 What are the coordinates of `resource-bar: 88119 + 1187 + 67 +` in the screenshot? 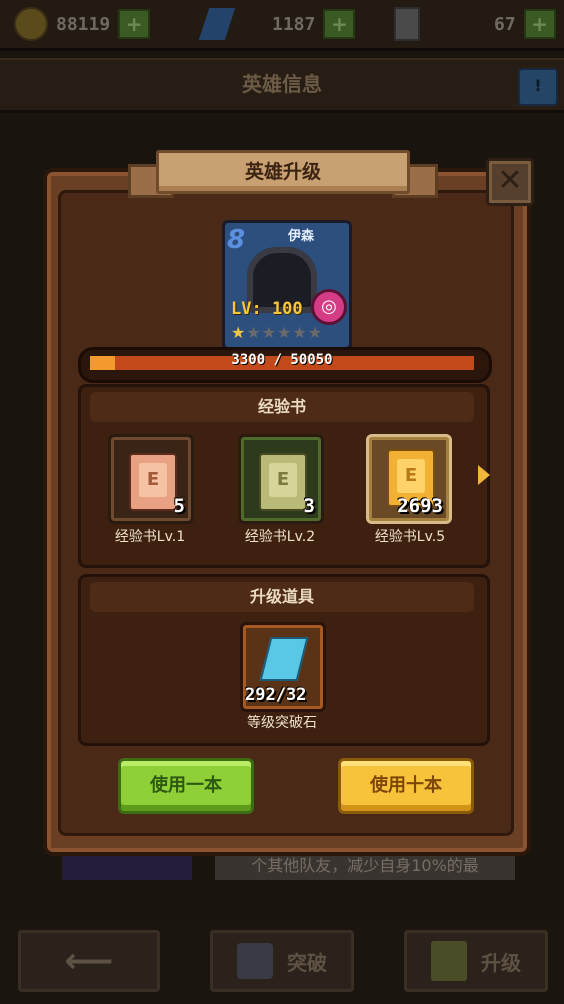 It's located at (282, 25).